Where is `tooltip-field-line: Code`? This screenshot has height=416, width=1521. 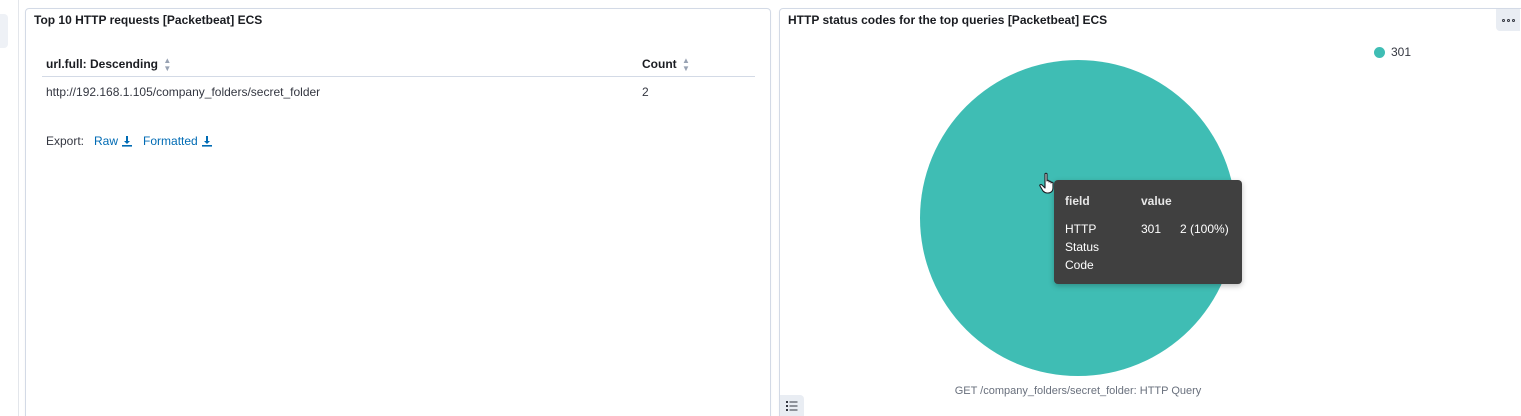 tooltip-field-line: Code is located at coordinates (1079, 265).